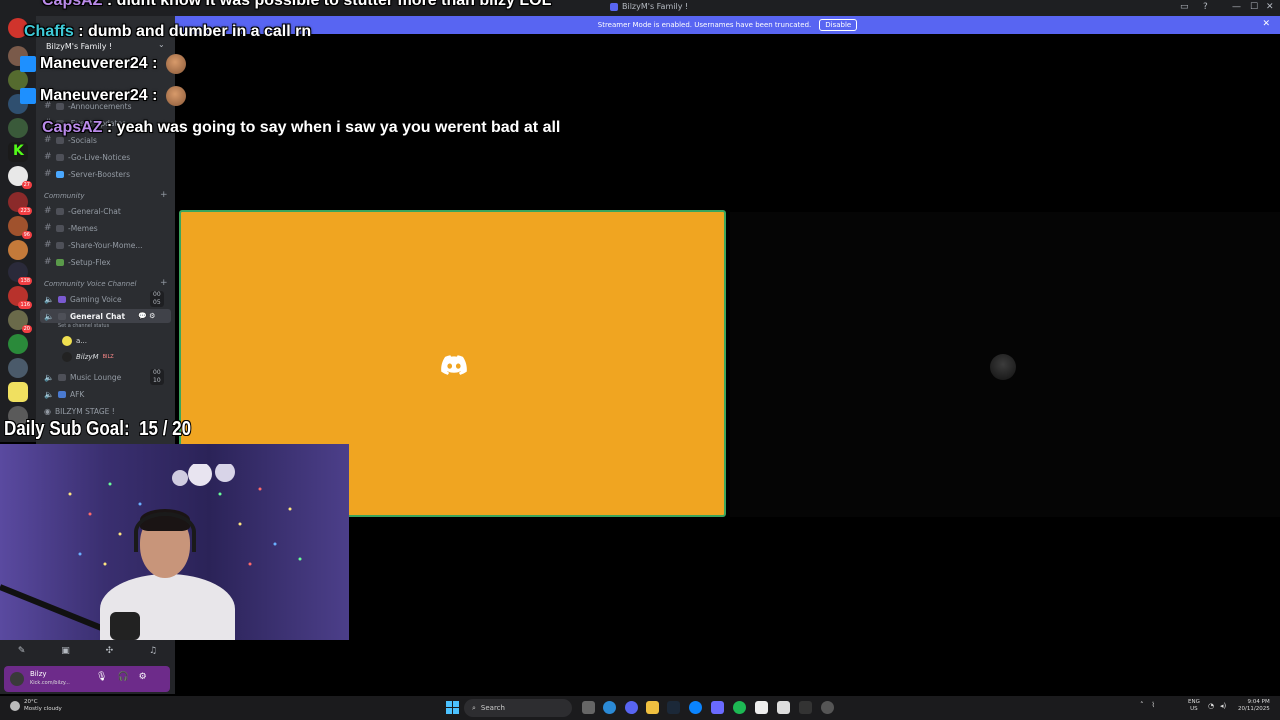  I want to click on chevron-up-icon: ˄, so click(1142, 705).